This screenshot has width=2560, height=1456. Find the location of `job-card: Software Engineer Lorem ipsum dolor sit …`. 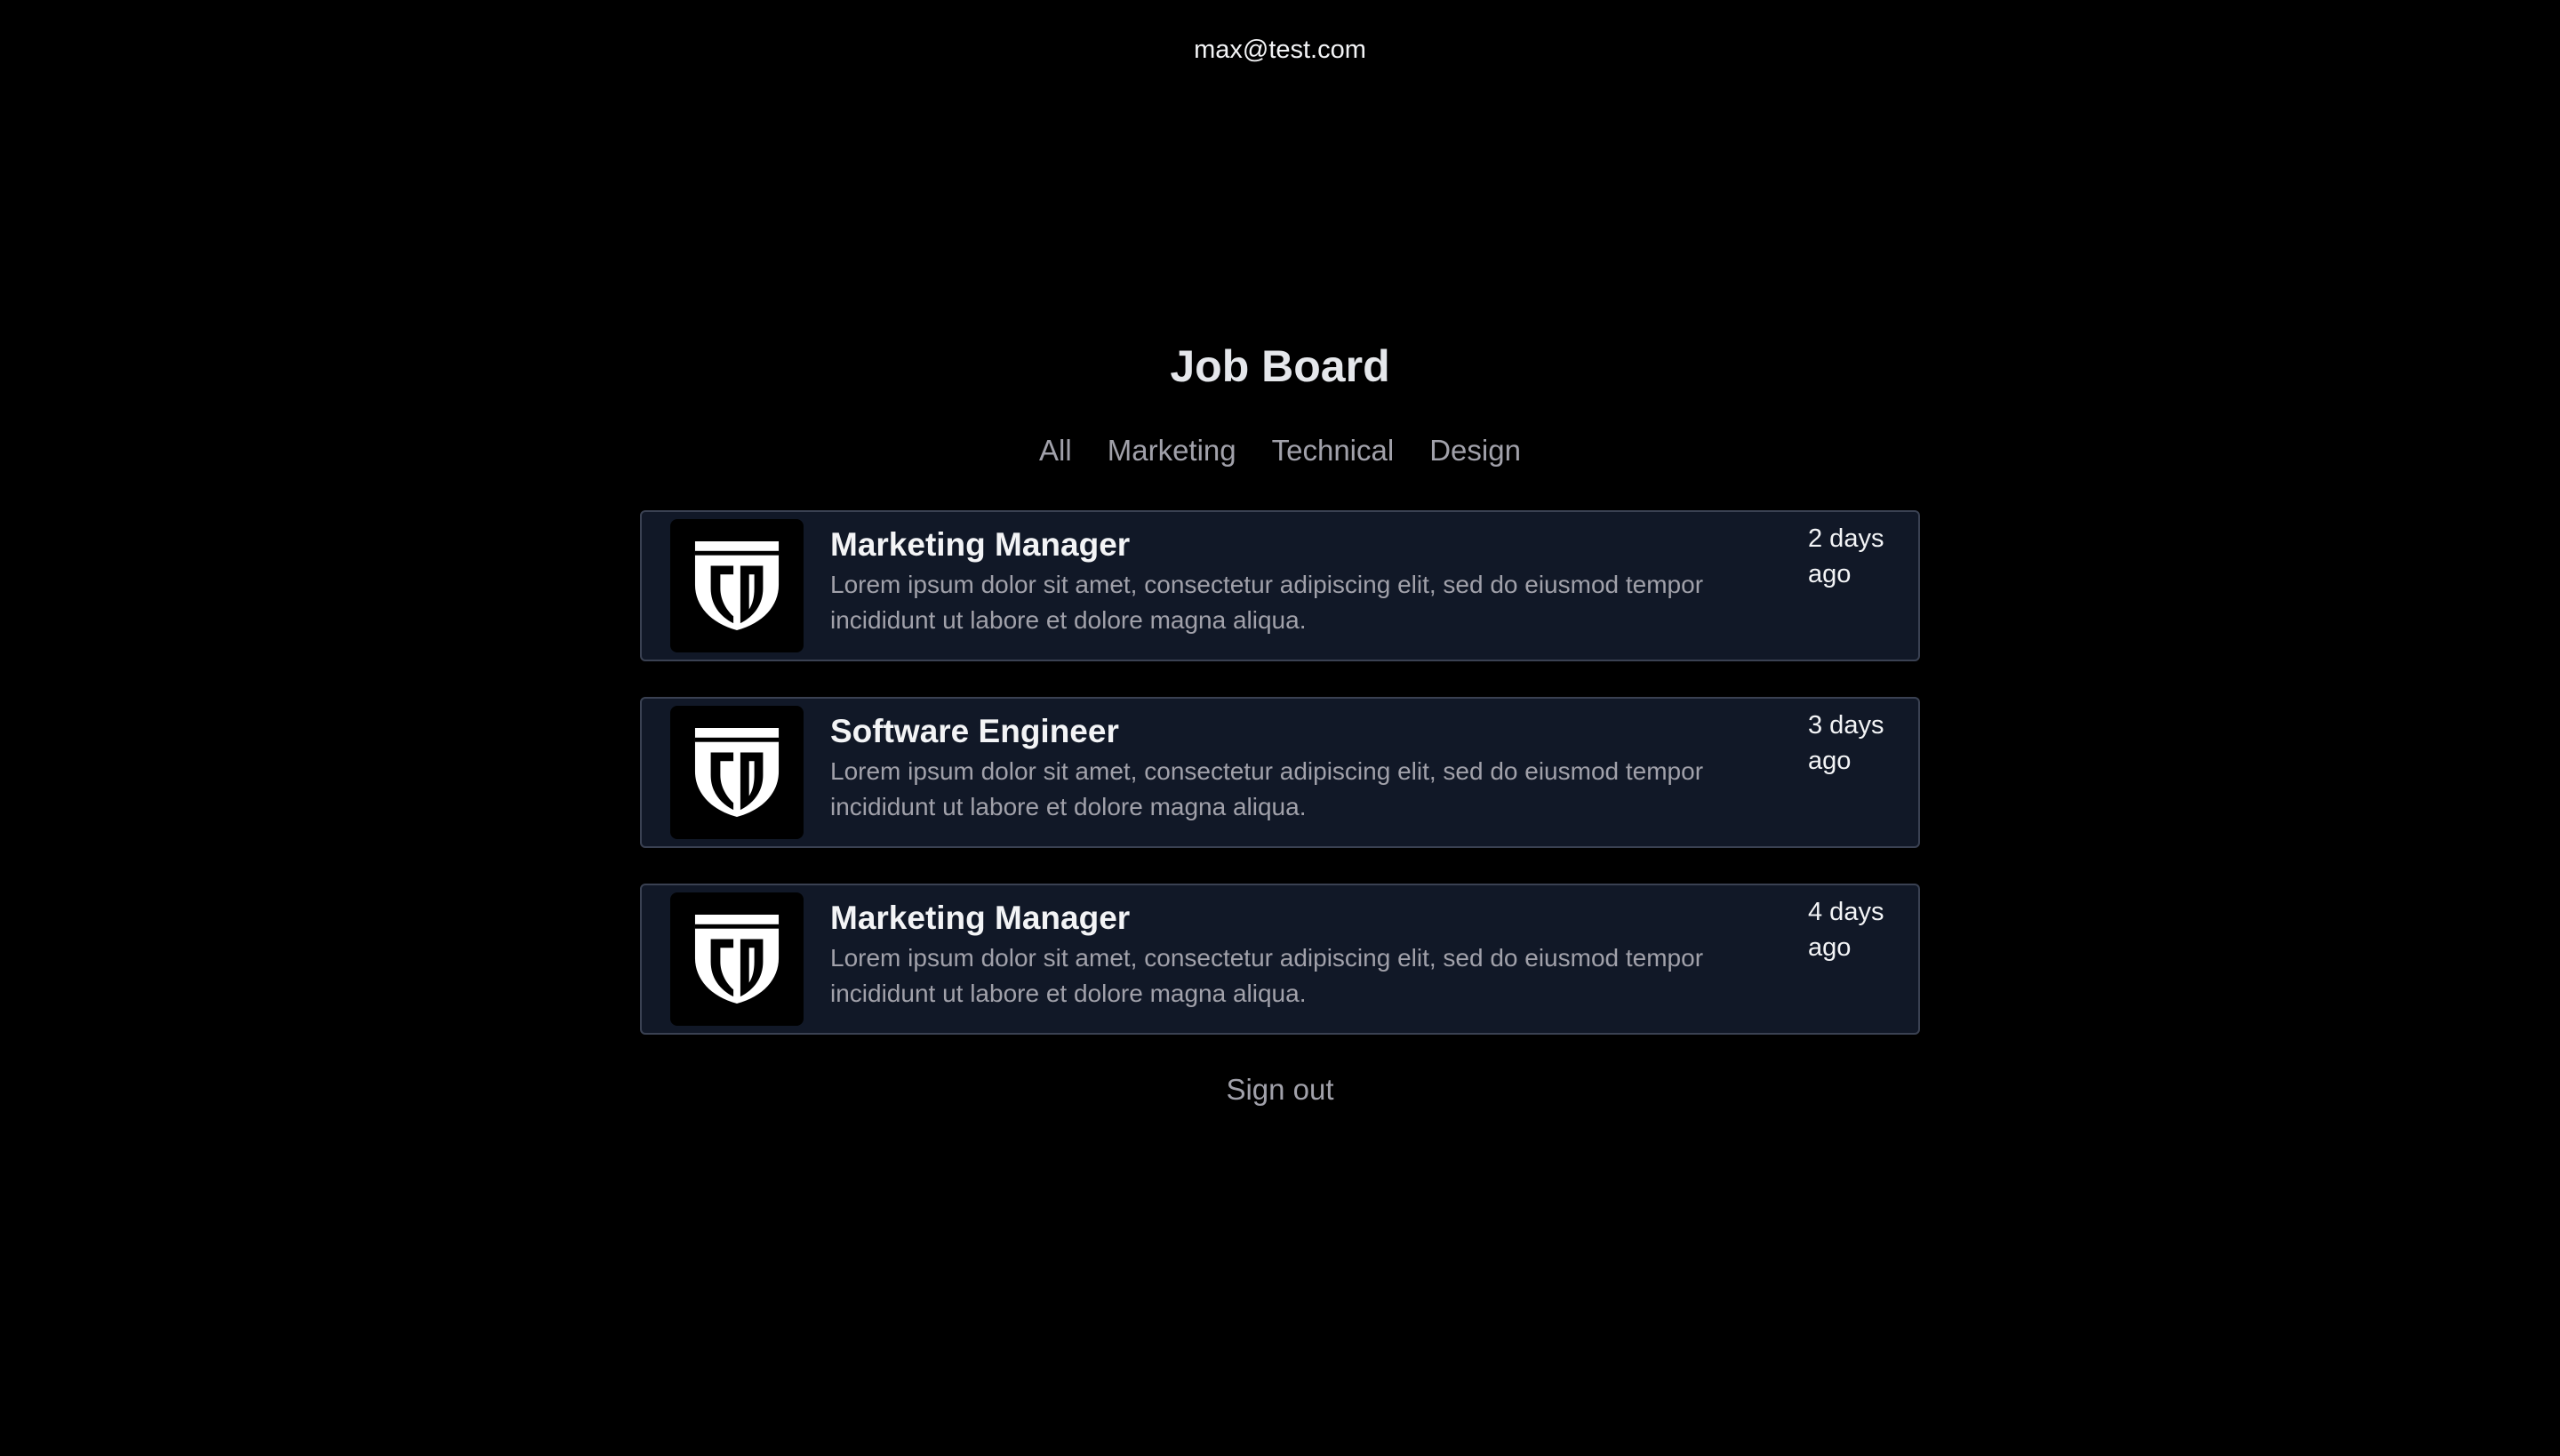

job-card: Software Engineer Lorem ipsum dolor sit … is located at coordinates (1280, 772).